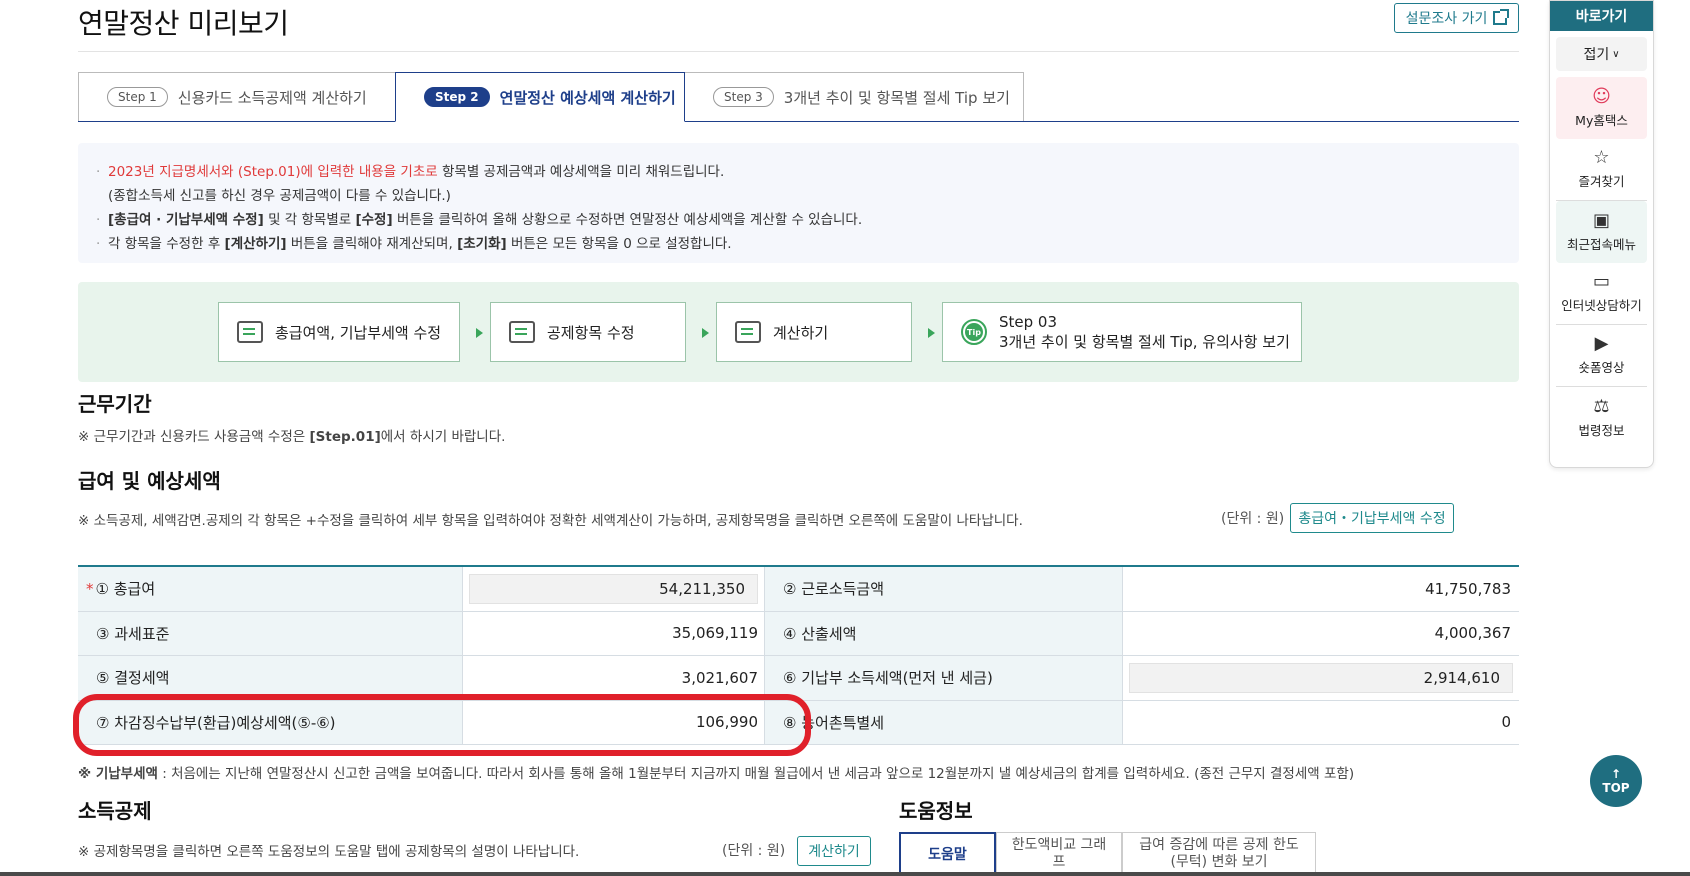 The image size is (1690, 876). What do you see at coordinates (1601, 108) in the screenshot?
I see `quick-my-hometax: ☺ My홈택스` at bounding box center [1601, 108].